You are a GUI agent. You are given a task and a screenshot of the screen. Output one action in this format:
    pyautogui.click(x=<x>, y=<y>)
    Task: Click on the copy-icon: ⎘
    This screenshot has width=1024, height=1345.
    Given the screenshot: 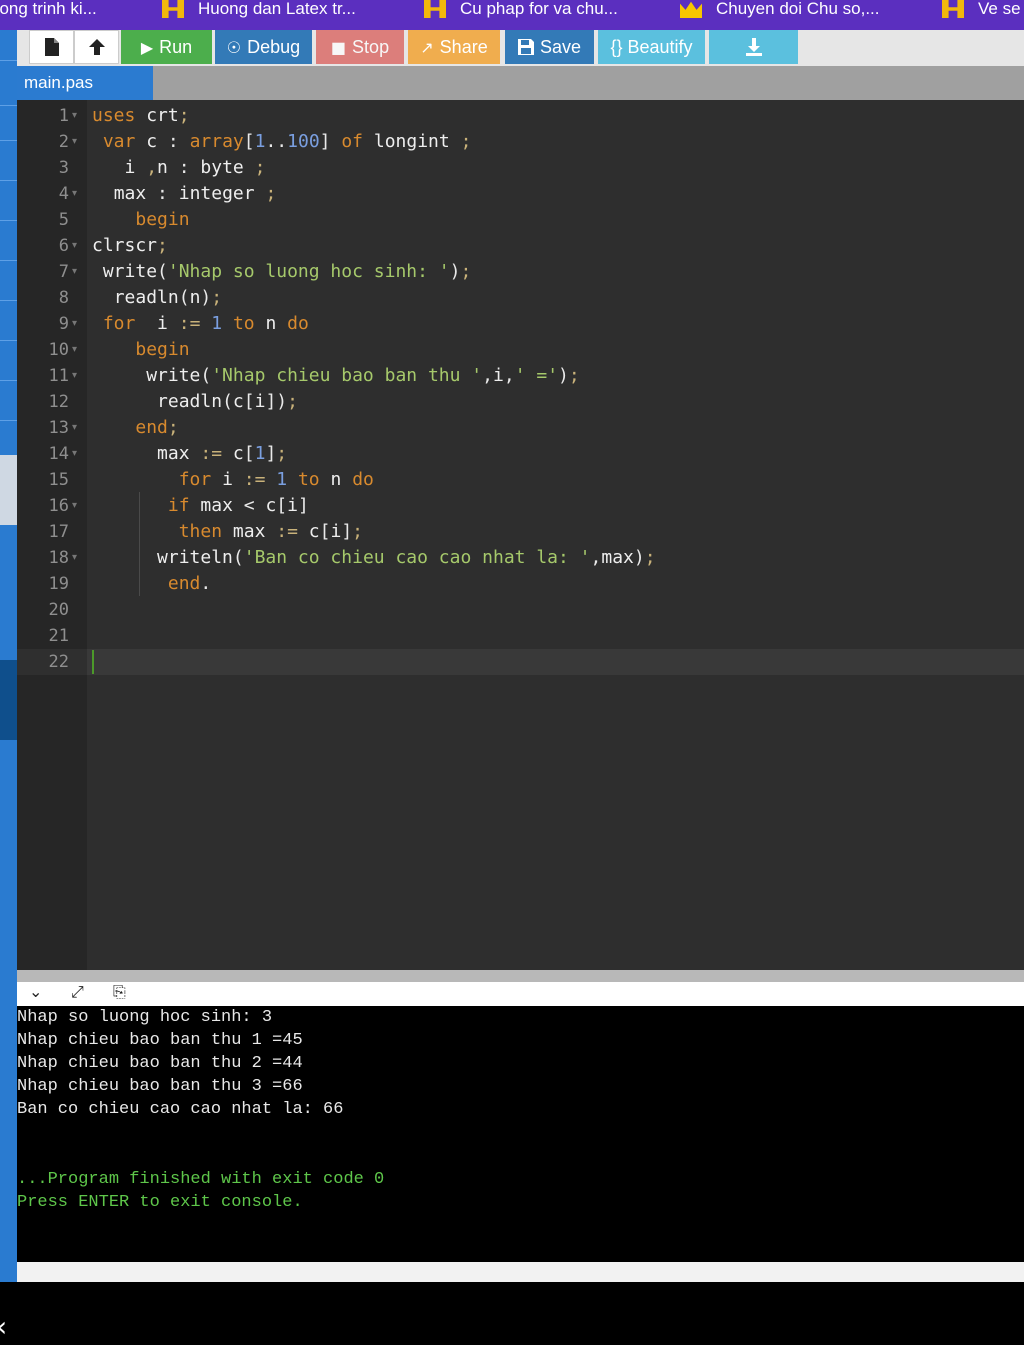 What is the action you would take?
    pyautogui.click(x=119, y=992)
    